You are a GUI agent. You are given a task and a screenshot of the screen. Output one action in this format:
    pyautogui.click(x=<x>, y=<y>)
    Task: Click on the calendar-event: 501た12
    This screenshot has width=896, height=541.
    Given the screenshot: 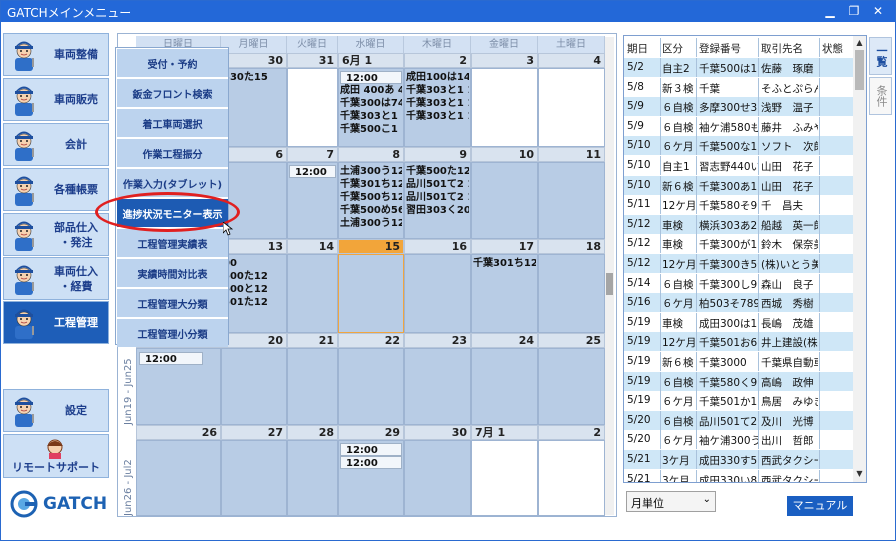 What is the action you would take?
    pyautogui.click(x=254, y=302)
    